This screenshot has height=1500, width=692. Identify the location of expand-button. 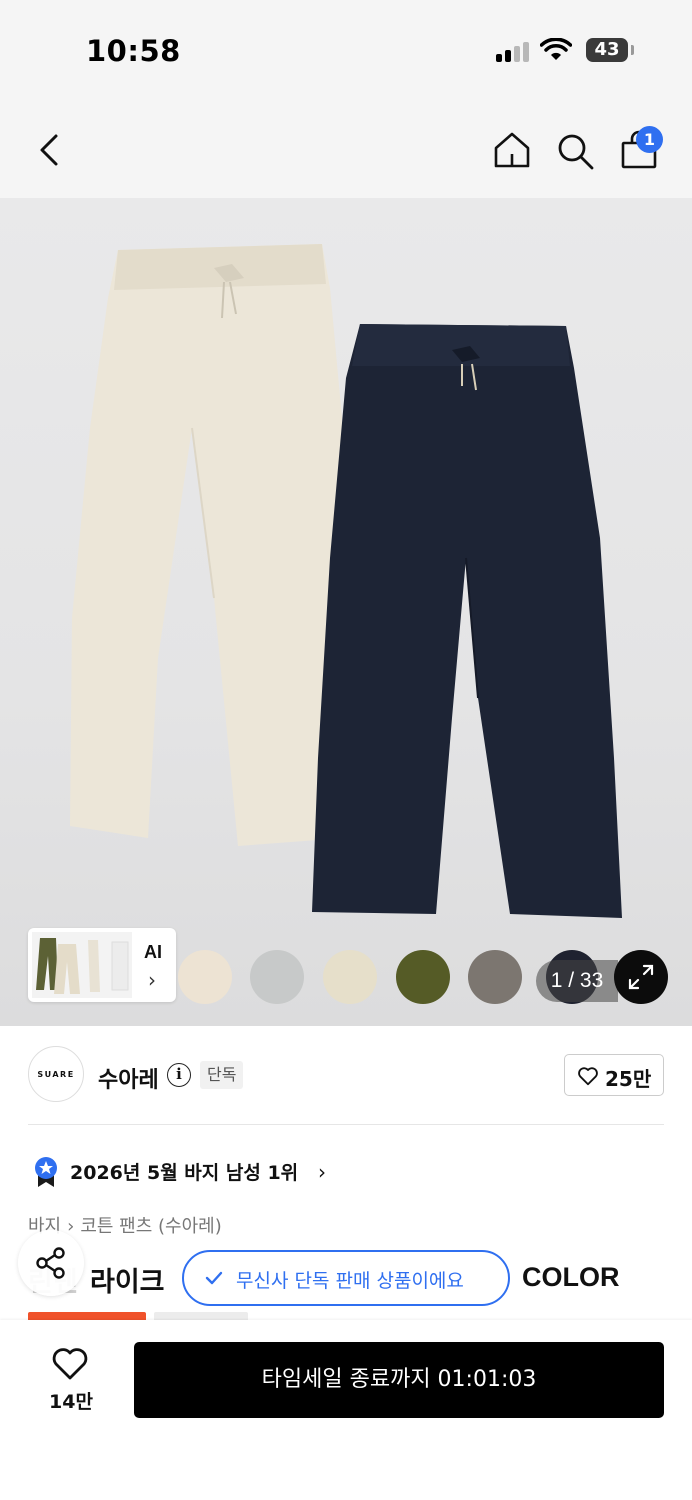
(641, 977).